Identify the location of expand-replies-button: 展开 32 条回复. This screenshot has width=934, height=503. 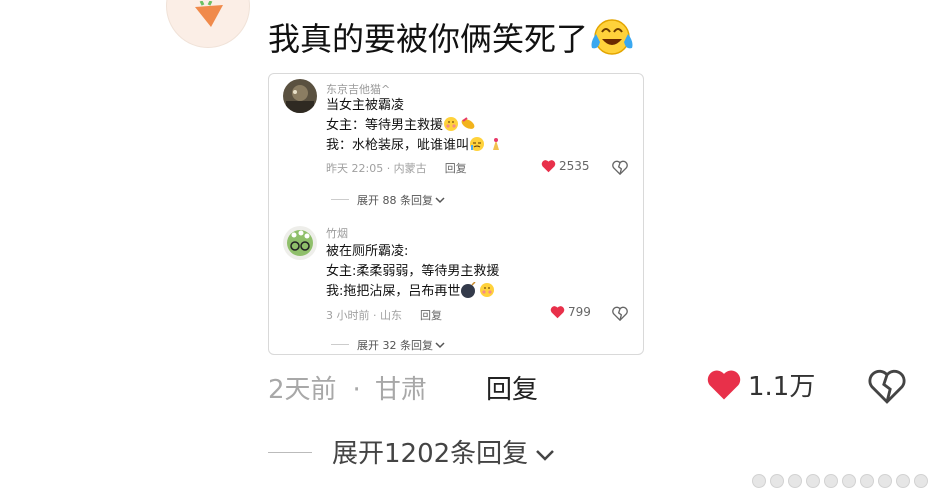
(388, 345).